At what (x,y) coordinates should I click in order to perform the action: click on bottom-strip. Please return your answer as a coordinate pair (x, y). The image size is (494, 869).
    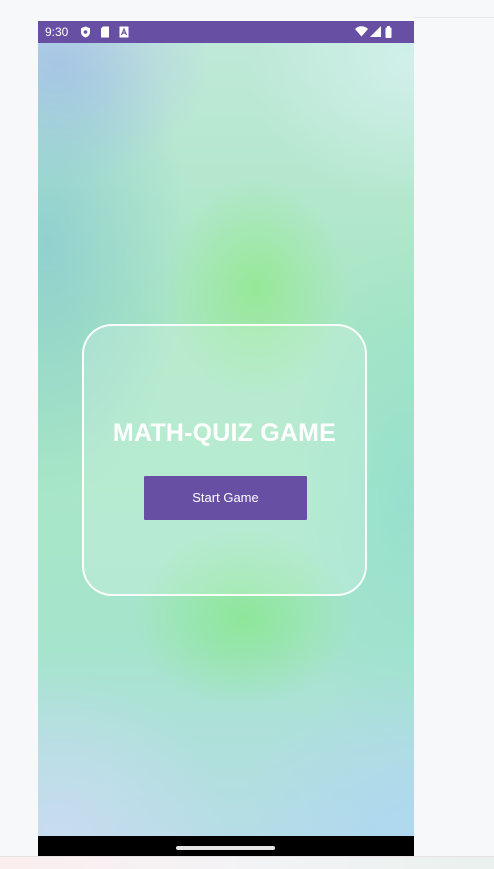
    Looking at the image, I should click on (247, 862).